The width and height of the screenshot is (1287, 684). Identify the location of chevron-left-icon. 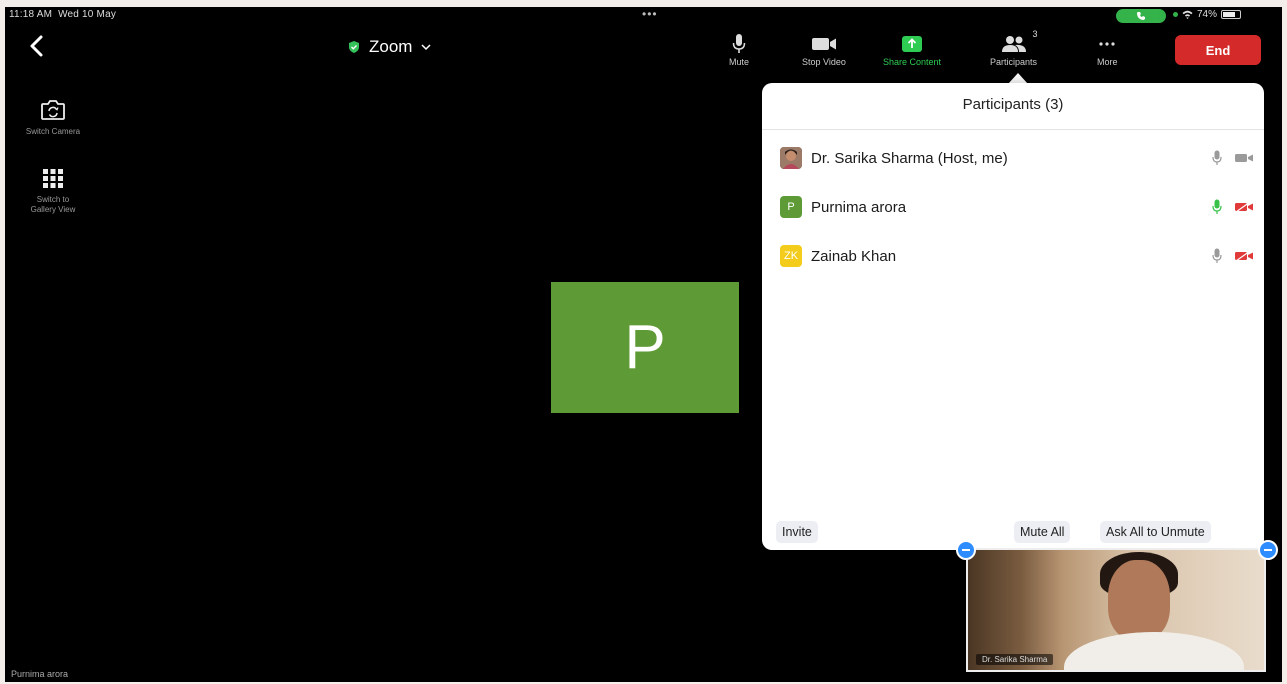
(36, 46).